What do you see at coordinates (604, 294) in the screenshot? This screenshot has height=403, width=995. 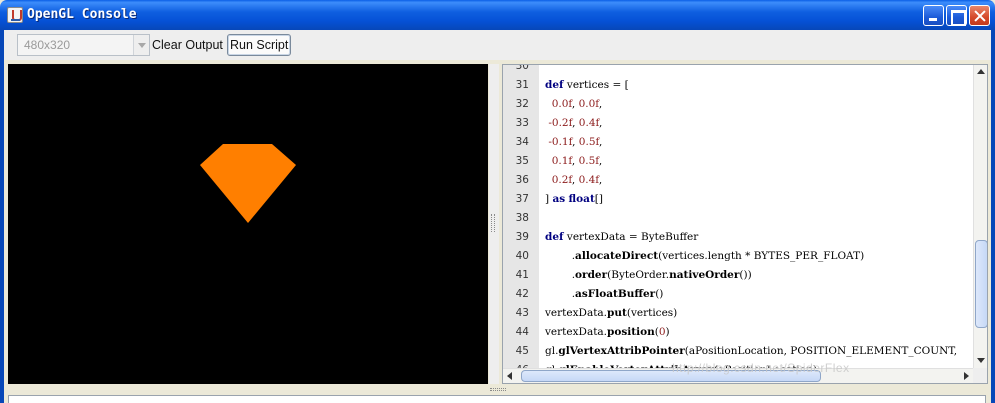 I see `code-text: .asFloatBuffer()` at bounding box center [604, 294].